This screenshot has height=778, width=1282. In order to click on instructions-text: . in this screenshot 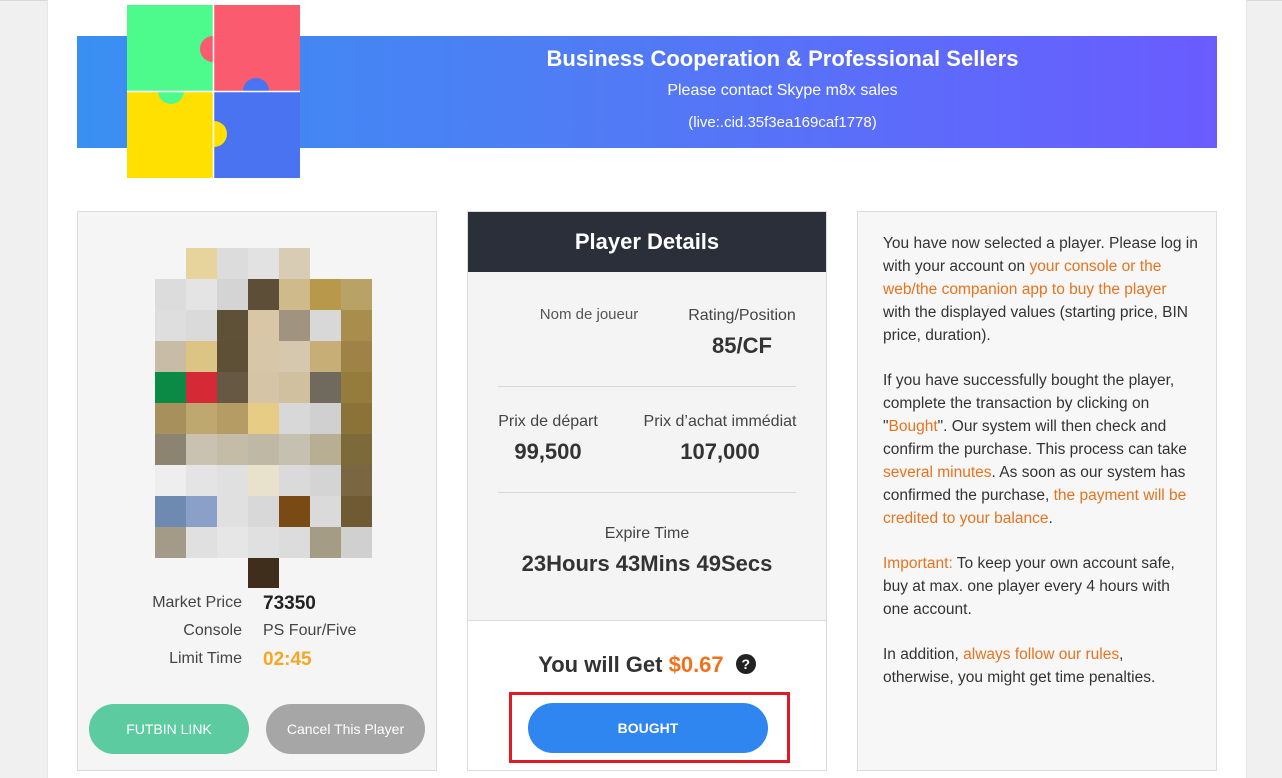, I will do `click(1050, 518)`.